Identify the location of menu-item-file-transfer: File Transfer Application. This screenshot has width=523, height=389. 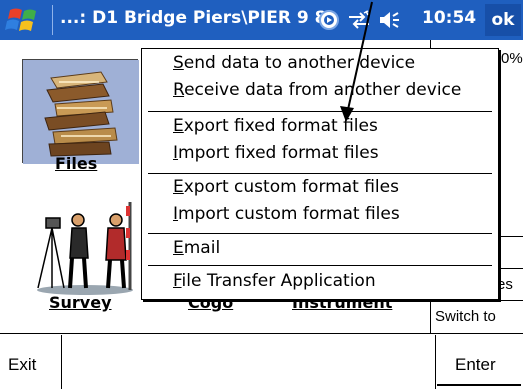
(274, 281).